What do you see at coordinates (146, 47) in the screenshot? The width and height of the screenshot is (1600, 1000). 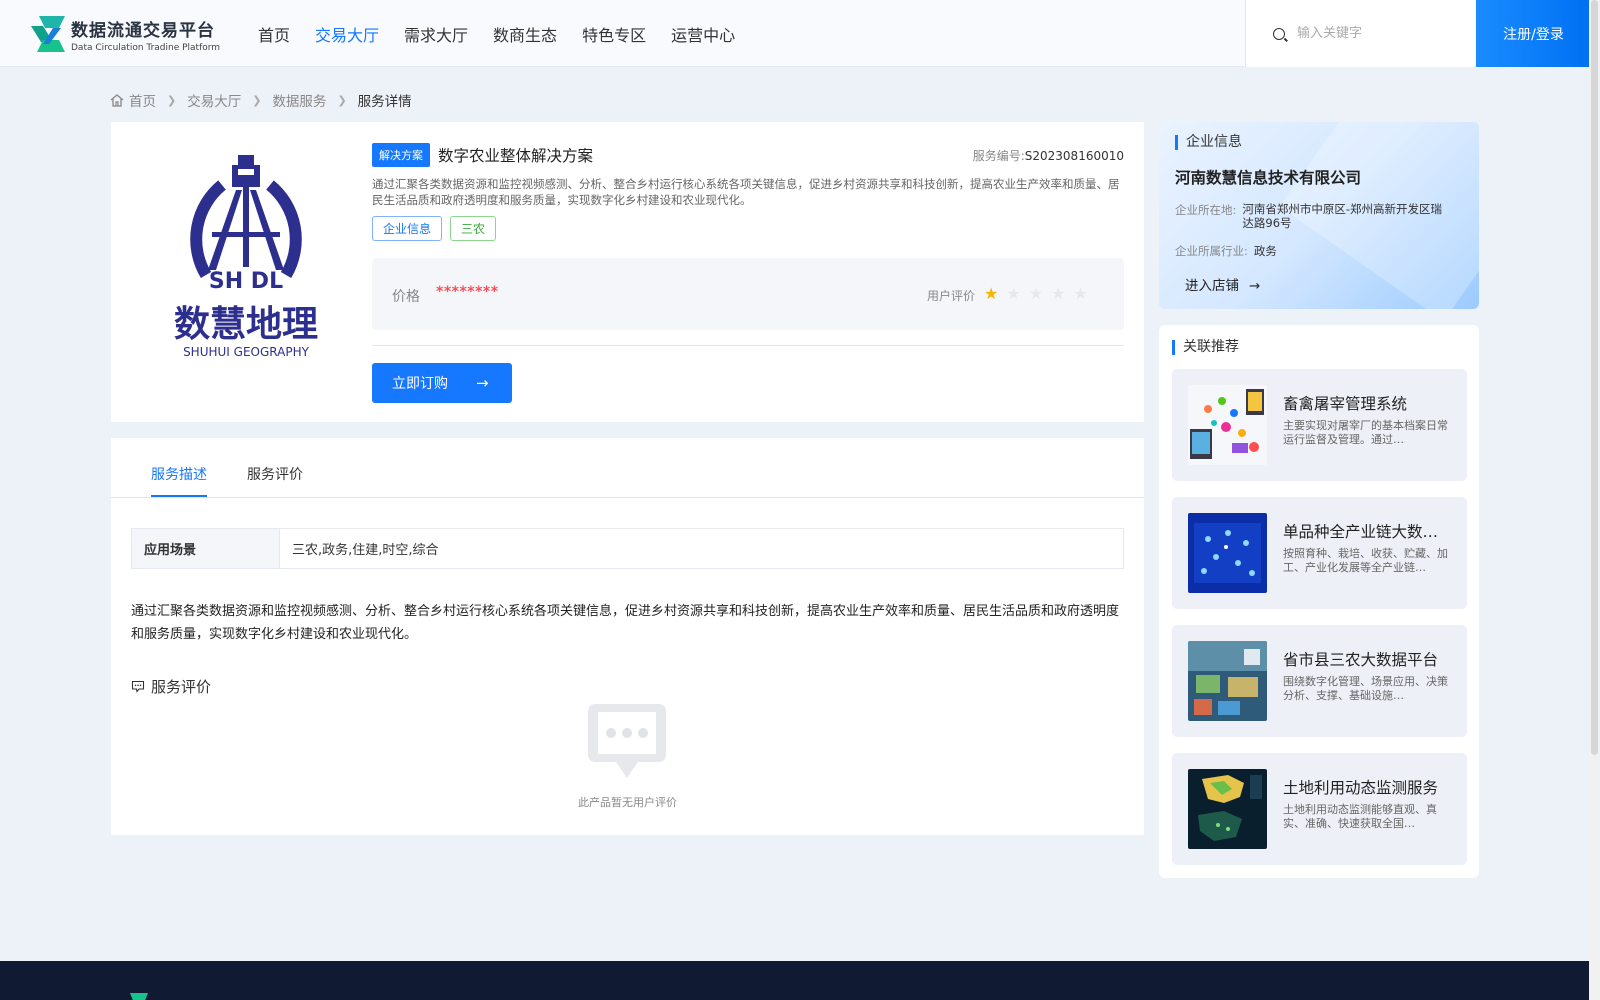 I see `logo-subtitle: Data Circulation Tradine Platform` at bounding box center [146, 47].